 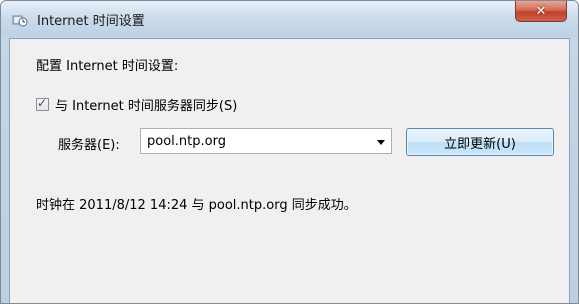 What do you see at coordinates (107, 66) in the screenshot?
I see `configure-heading: 配置 Internet 时间设置:` at bounding box center [107, 66].